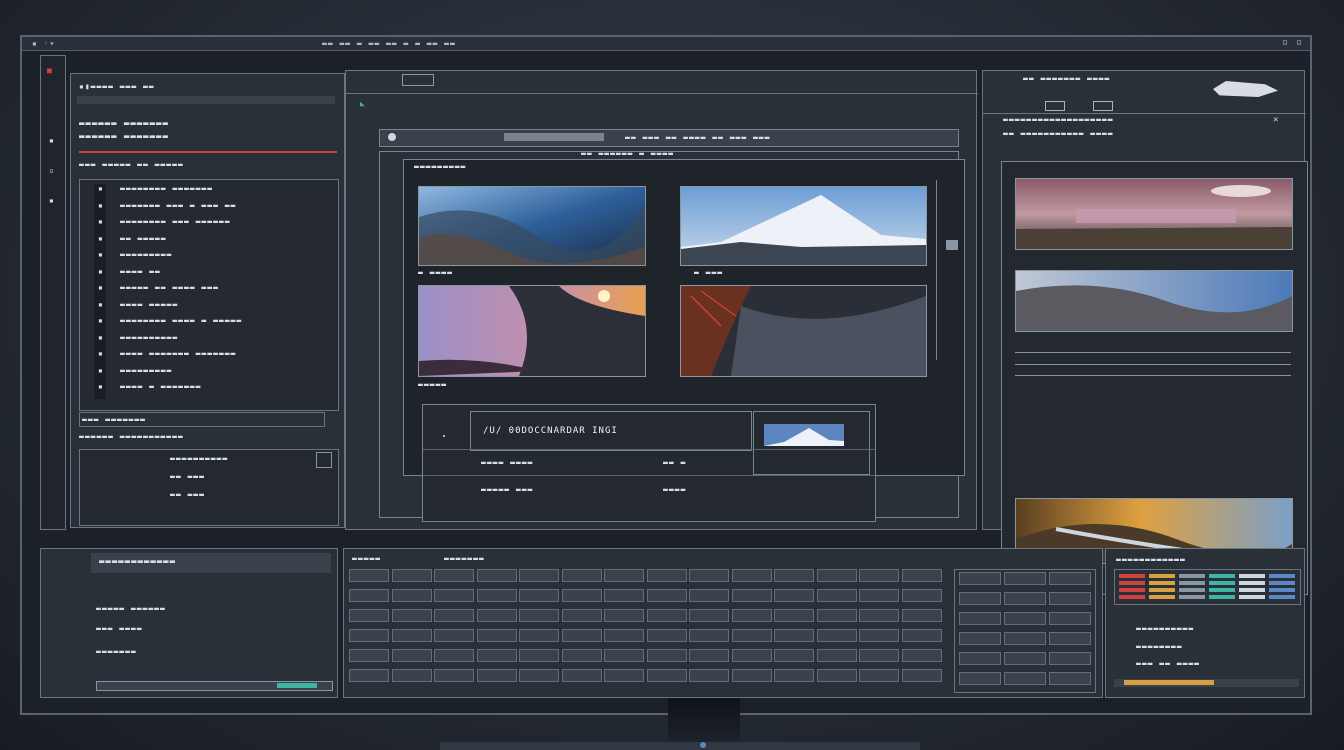 This screenshot has height=750, width=1344. What do you see at coordinates (811, 443) in the screenshot?
I see `info-preview-cell` at bounding box center [811, 443].